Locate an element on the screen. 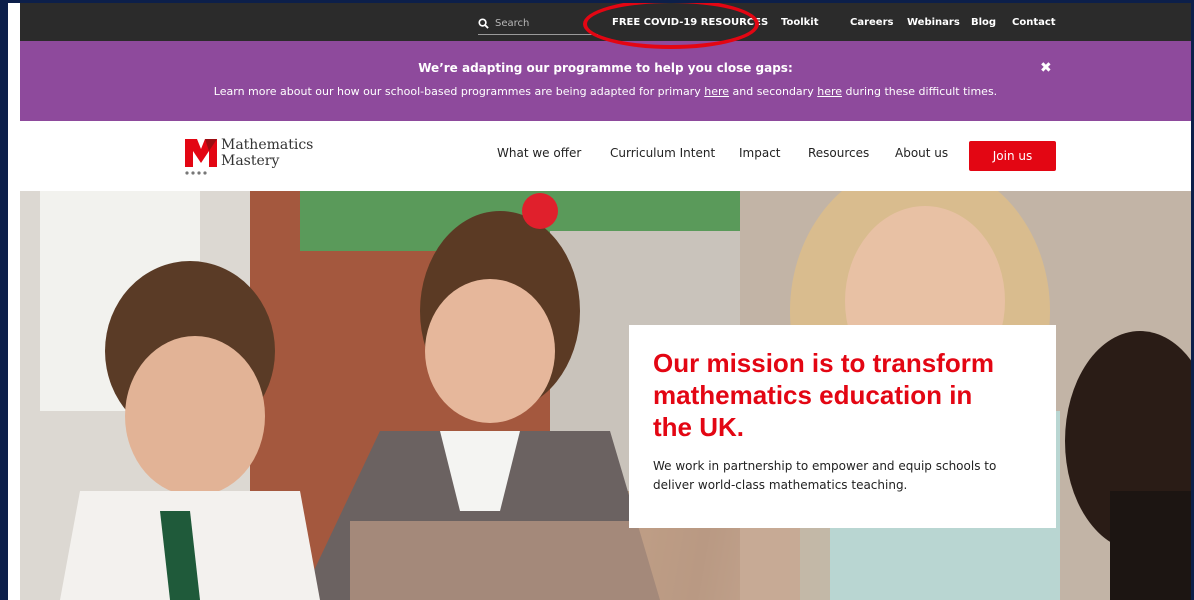  banner-text-part: and secondary is located at coordinates (773, 91).